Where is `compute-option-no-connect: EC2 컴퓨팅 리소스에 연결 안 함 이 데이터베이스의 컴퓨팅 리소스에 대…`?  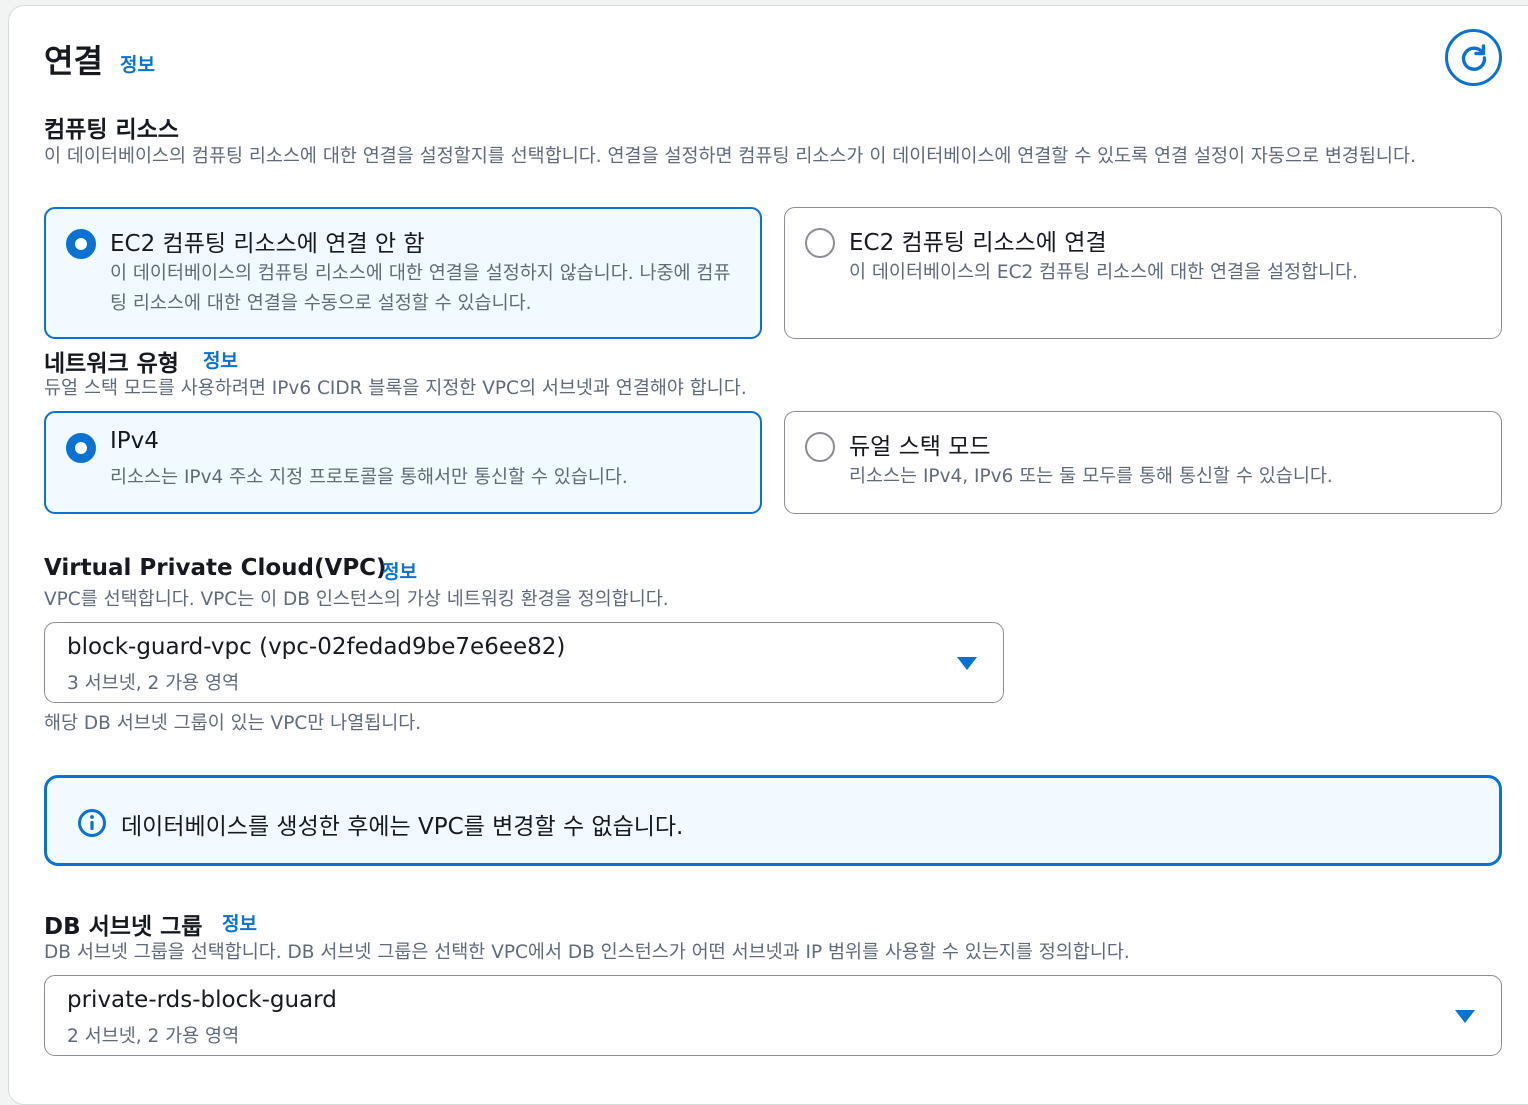 compute-option-no-connect: EC2 컴퓨팅 리소스에 연결 안 함 이 데이터베이스의 컴퓨팅 리소스에 대… is located at coordinates (403, 273).